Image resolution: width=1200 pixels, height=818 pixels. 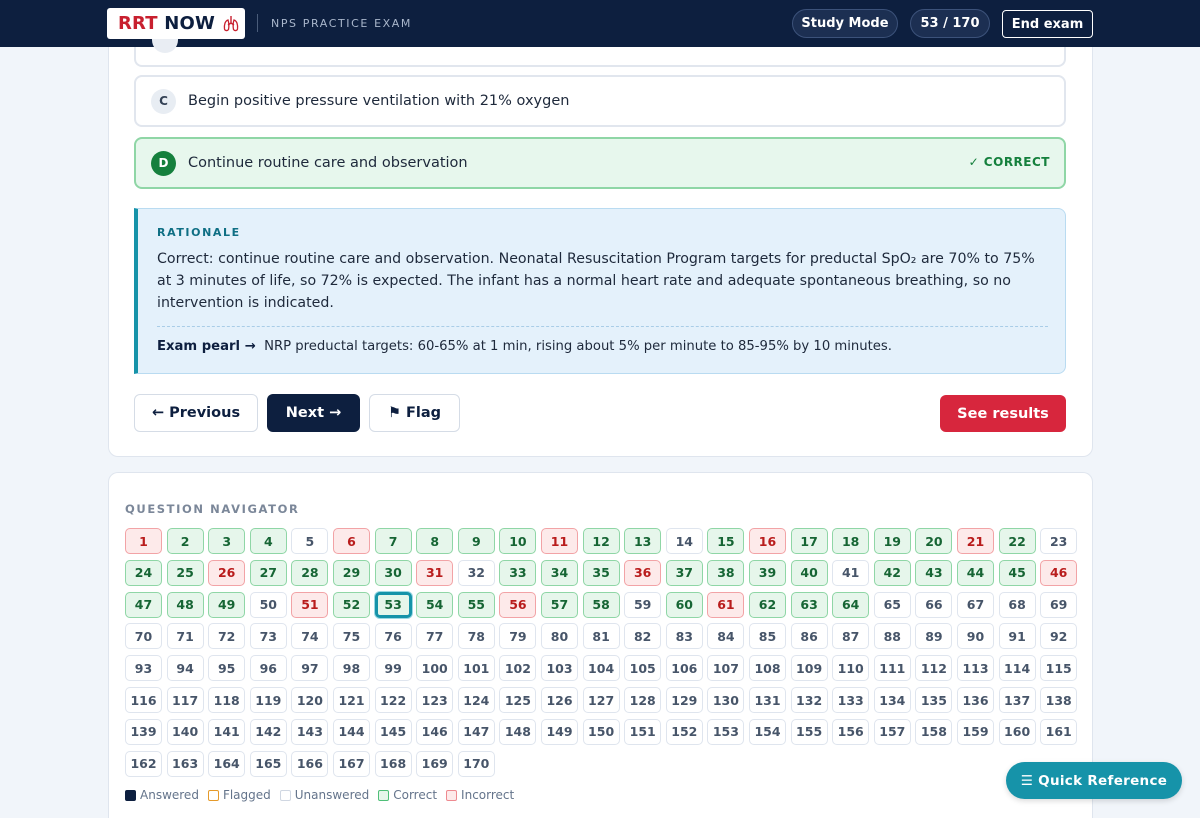 What do you see at coordinates (227, 731) in the screenshot?
I see `navigator-question-141: 141` at bounding box center [227, 731].